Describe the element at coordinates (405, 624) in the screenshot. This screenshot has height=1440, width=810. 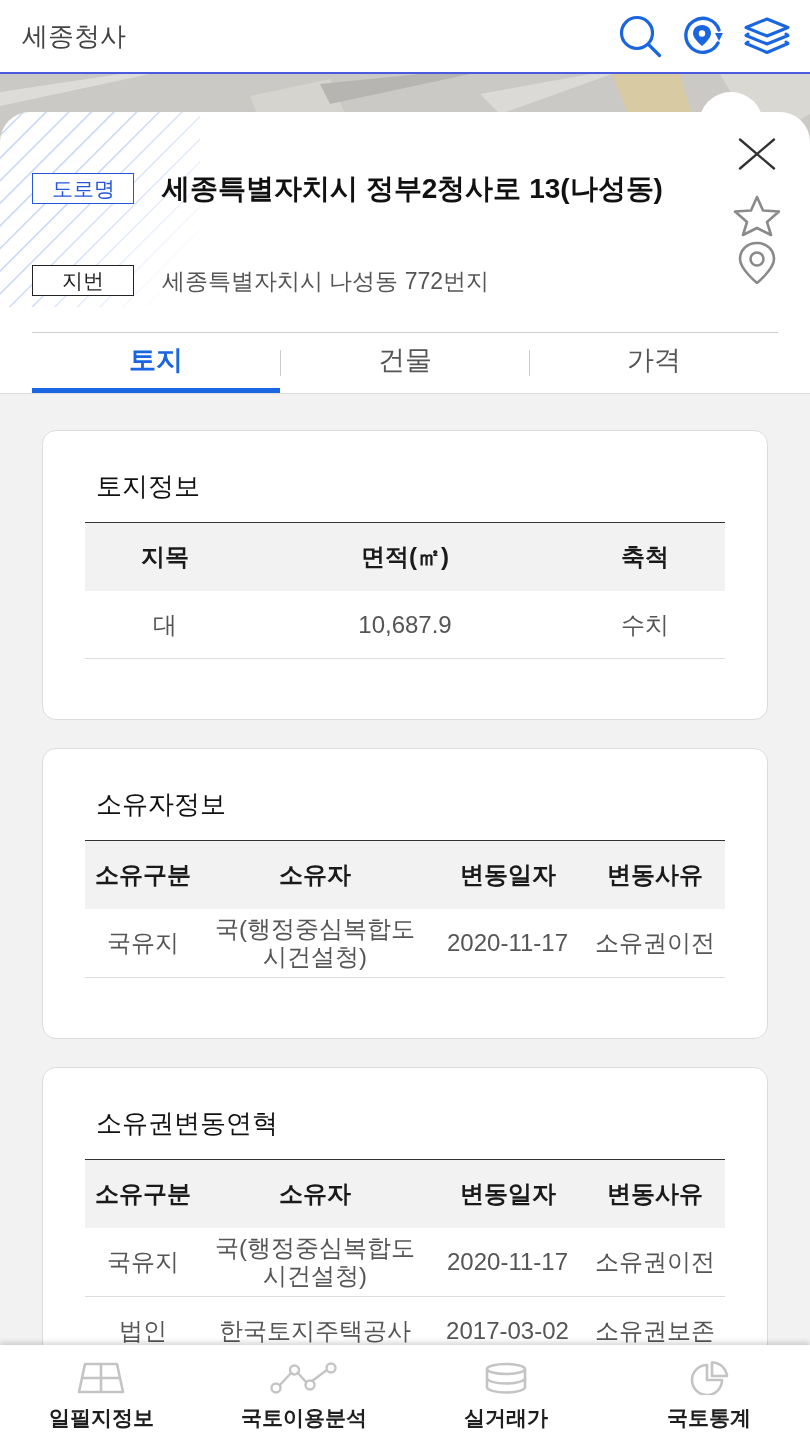
I see `table-cell: 10,687.9` at that location.